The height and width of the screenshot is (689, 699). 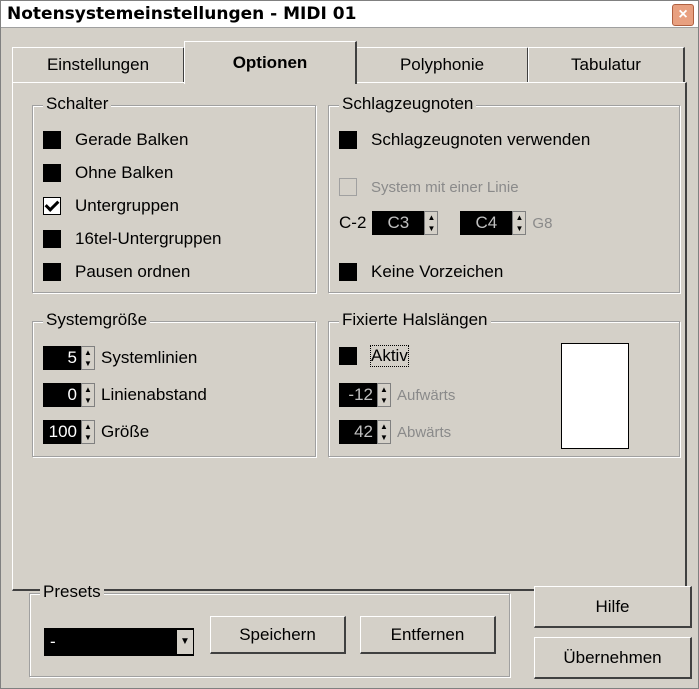 What do you see at coordinates (442, 64) in the screenshot?
I see `tab-polyphonie: Polyphonie` at bounding box center [442, 64].